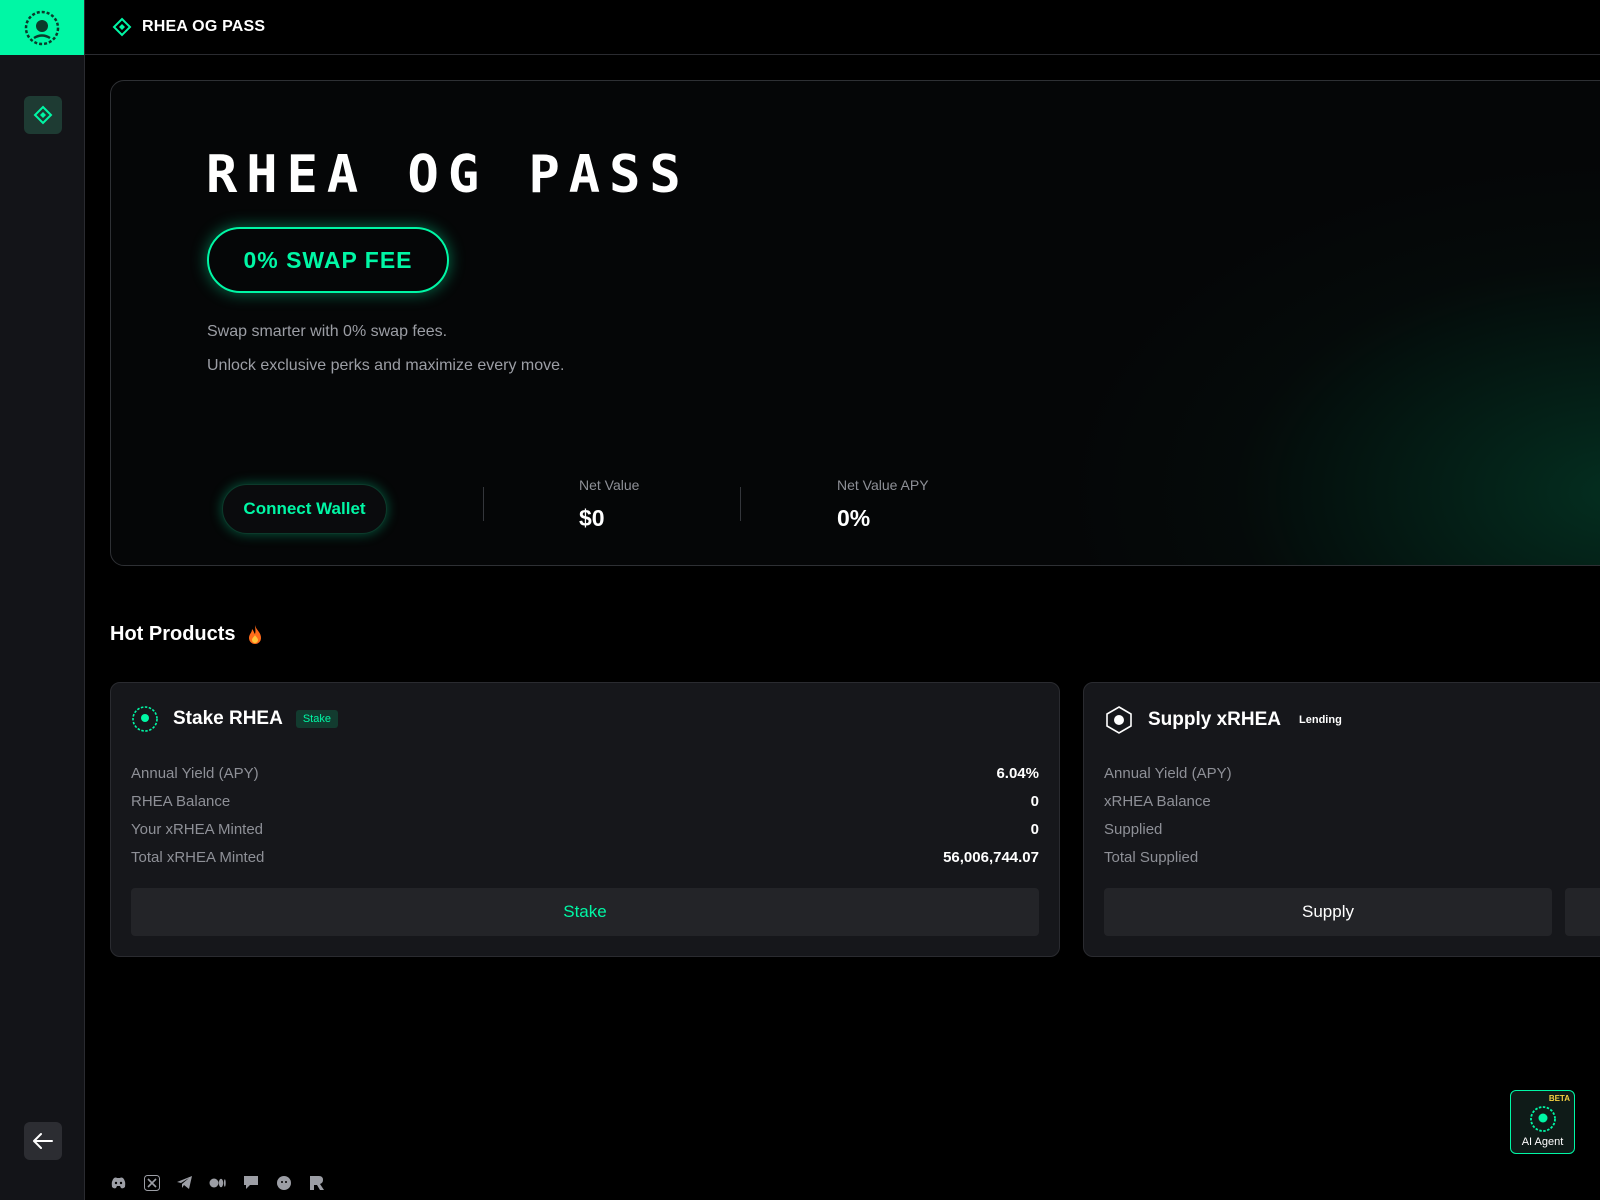 The width and height of the screenshot is (1600, 1200). Describe the element at coordinates (228, 718) in the screenshot. I see `card-name: Stake RHEA` at that location.